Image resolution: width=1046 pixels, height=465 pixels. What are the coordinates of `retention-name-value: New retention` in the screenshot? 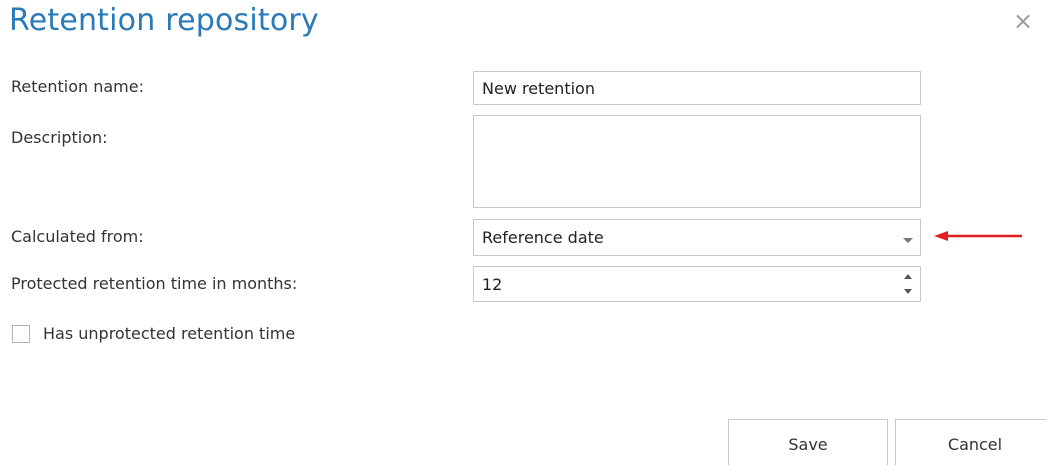 It's located at (538, 88).